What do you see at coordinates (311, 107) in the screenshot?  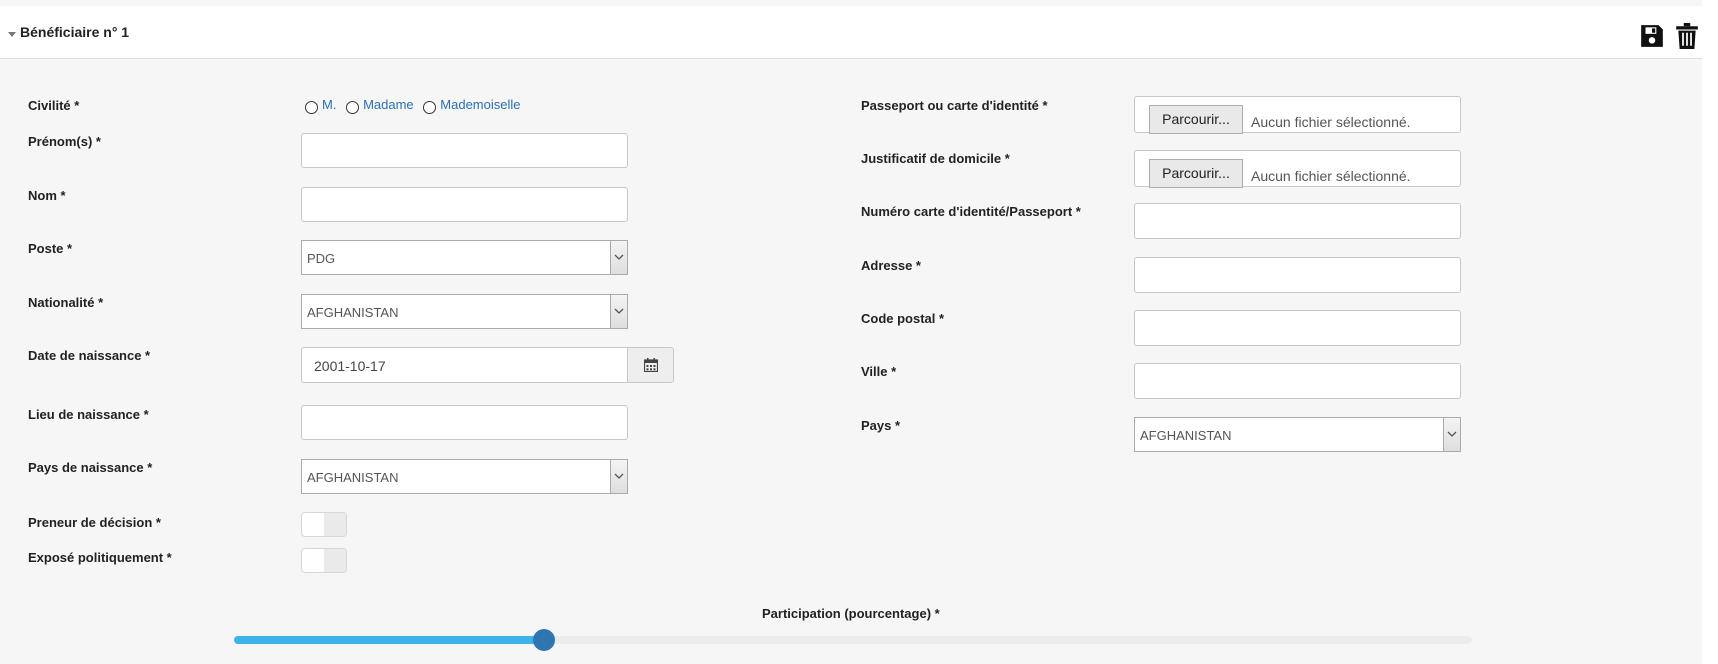 I see `radio-m-circle` at bounding box center [311, 107].